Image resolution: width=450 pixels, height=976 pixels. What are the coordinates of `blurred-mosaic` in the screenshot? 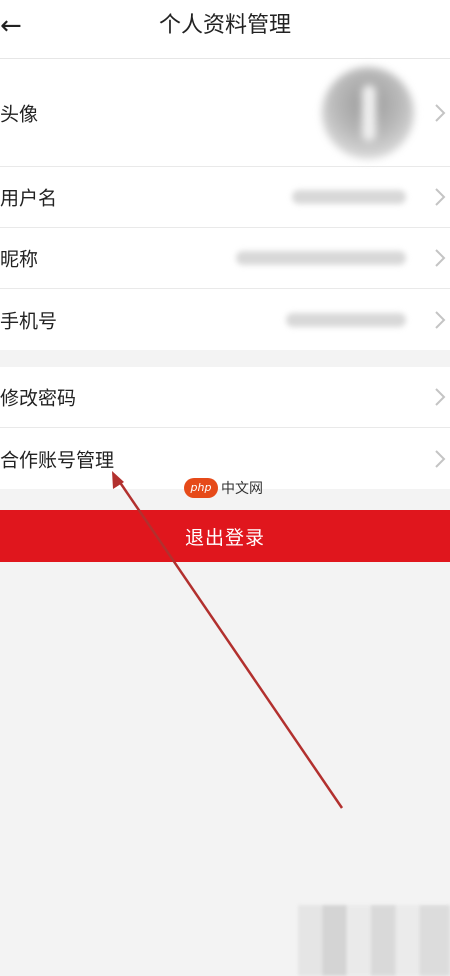 It's located at (374, 940).